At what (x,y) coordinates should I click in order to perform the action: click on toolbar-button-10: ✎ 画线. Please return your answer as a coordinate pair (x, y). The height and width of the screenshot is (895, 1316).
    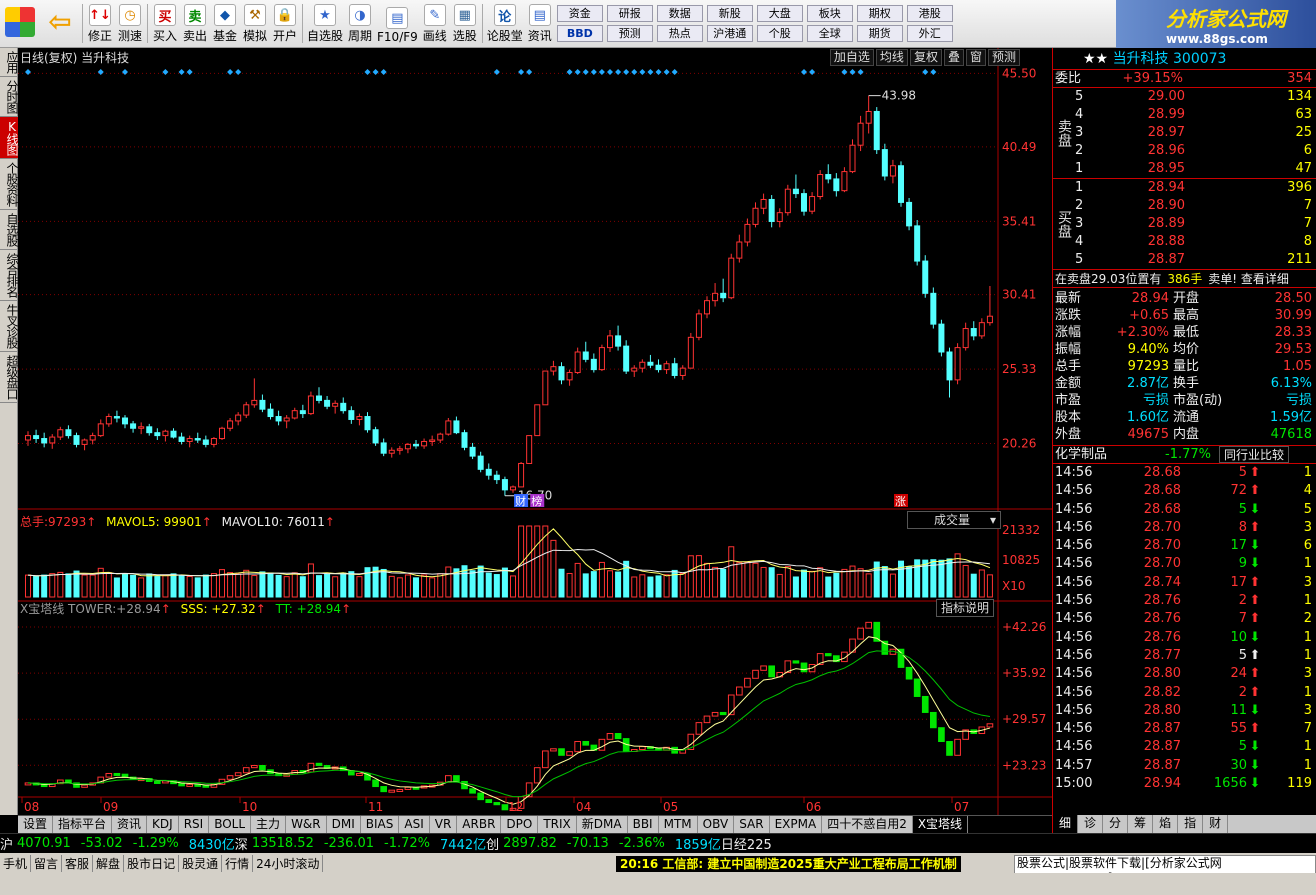
    Looking at the image, I should click on (435, 23).